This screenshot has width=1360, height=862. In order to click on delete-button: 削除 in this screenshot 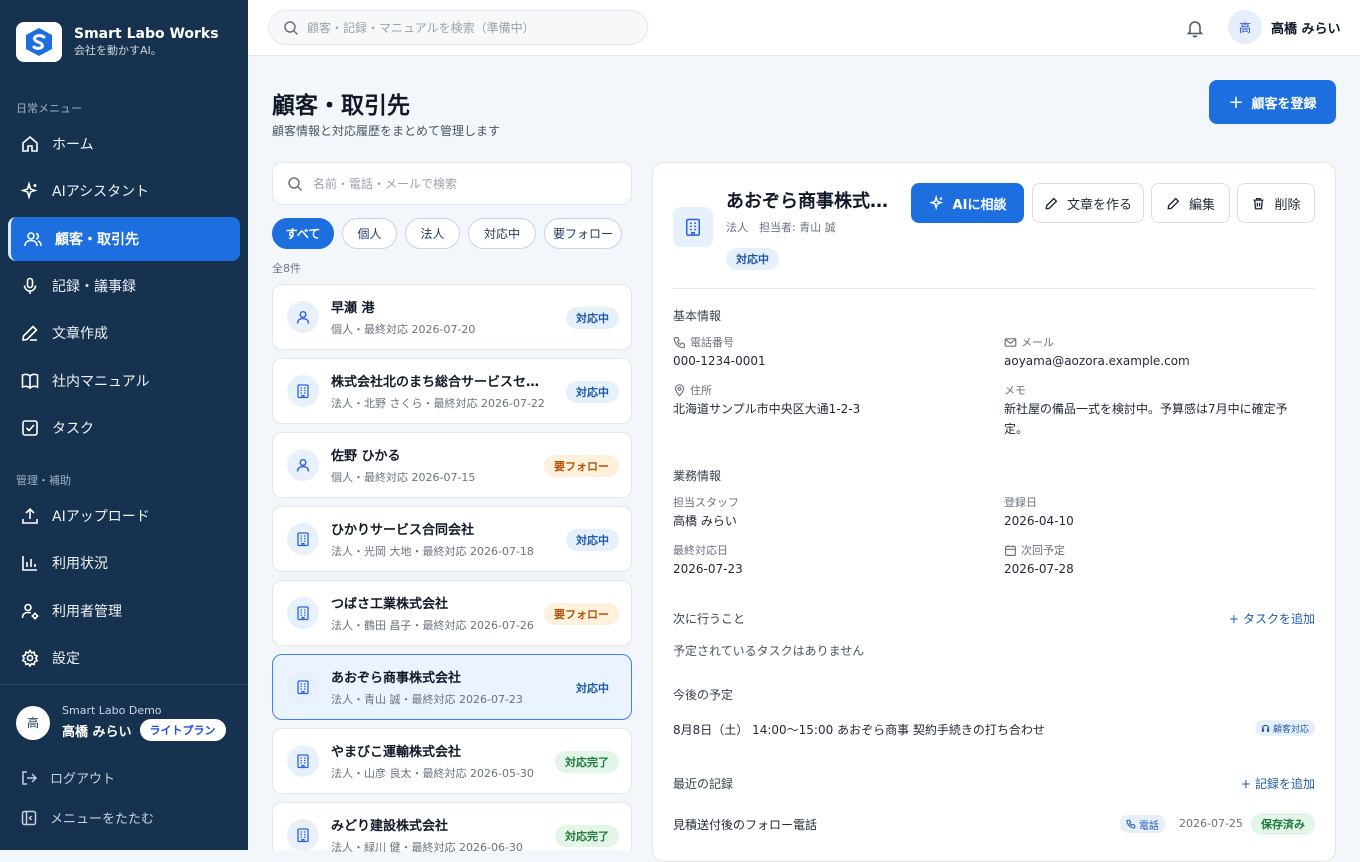, I will do `click(1276, 203)`.